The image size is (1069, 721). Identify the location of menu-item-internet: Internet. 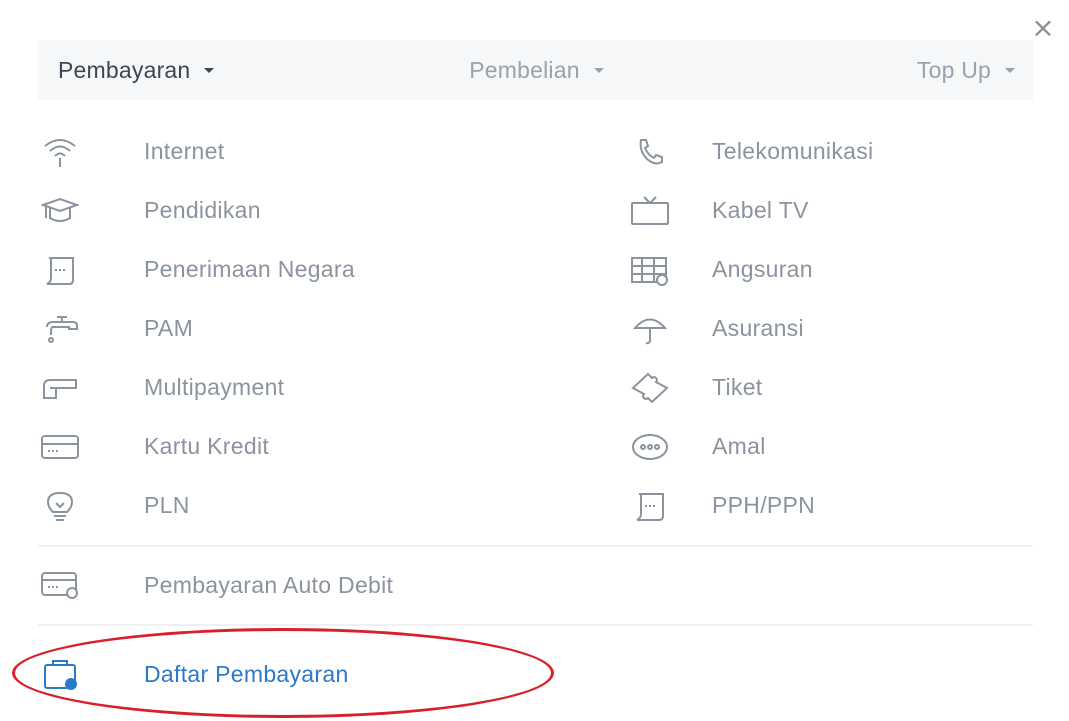
(333, 151).